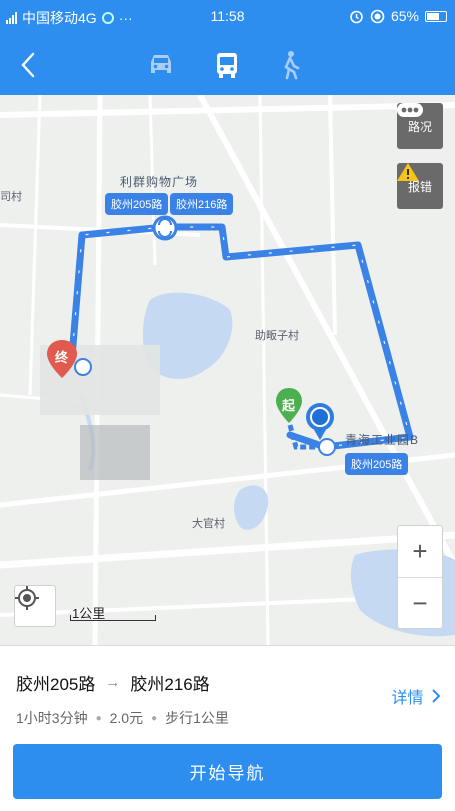  I want to click on zoom-control: + −, so click(420, 577).